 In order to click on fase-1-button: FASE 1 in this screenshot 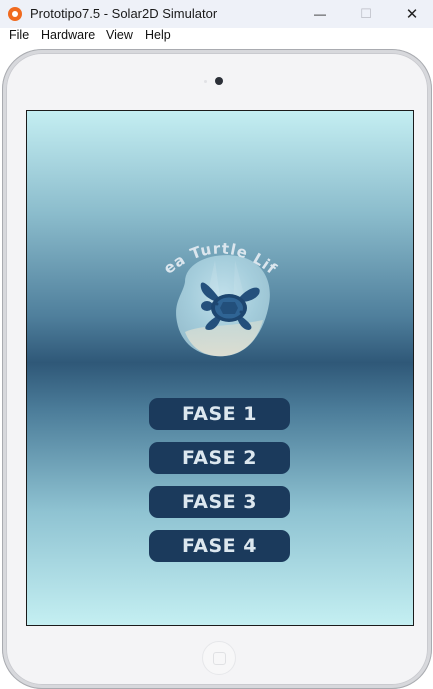, I will do `click(219, 414)`.